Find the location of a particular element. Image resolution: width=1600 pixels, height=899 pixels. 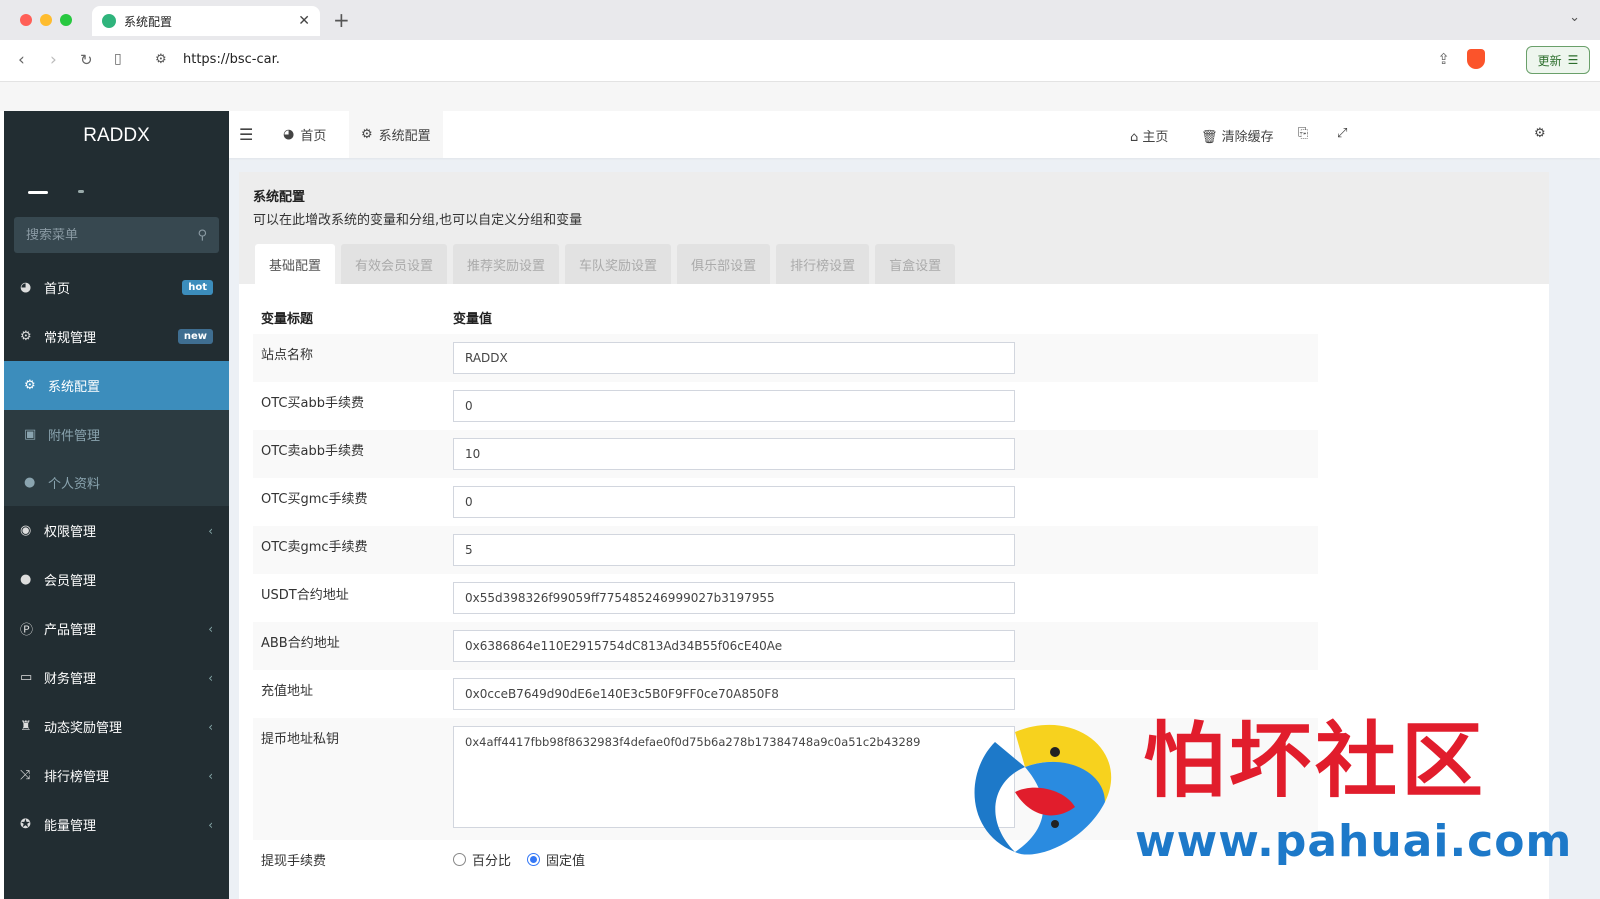

row-key: 充值地址 is located at coordinates (287, 691).